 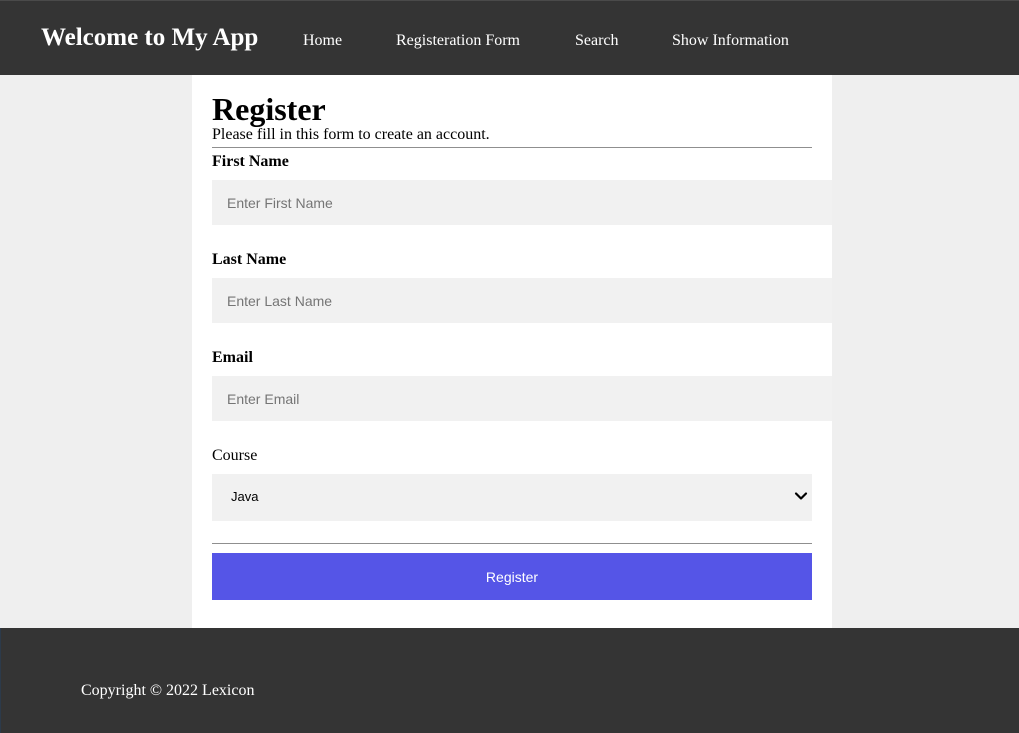 What do you see at coordinates (512, 543) in the screenshot?
I see `bottom-divider` at bounding box center [512, 543].